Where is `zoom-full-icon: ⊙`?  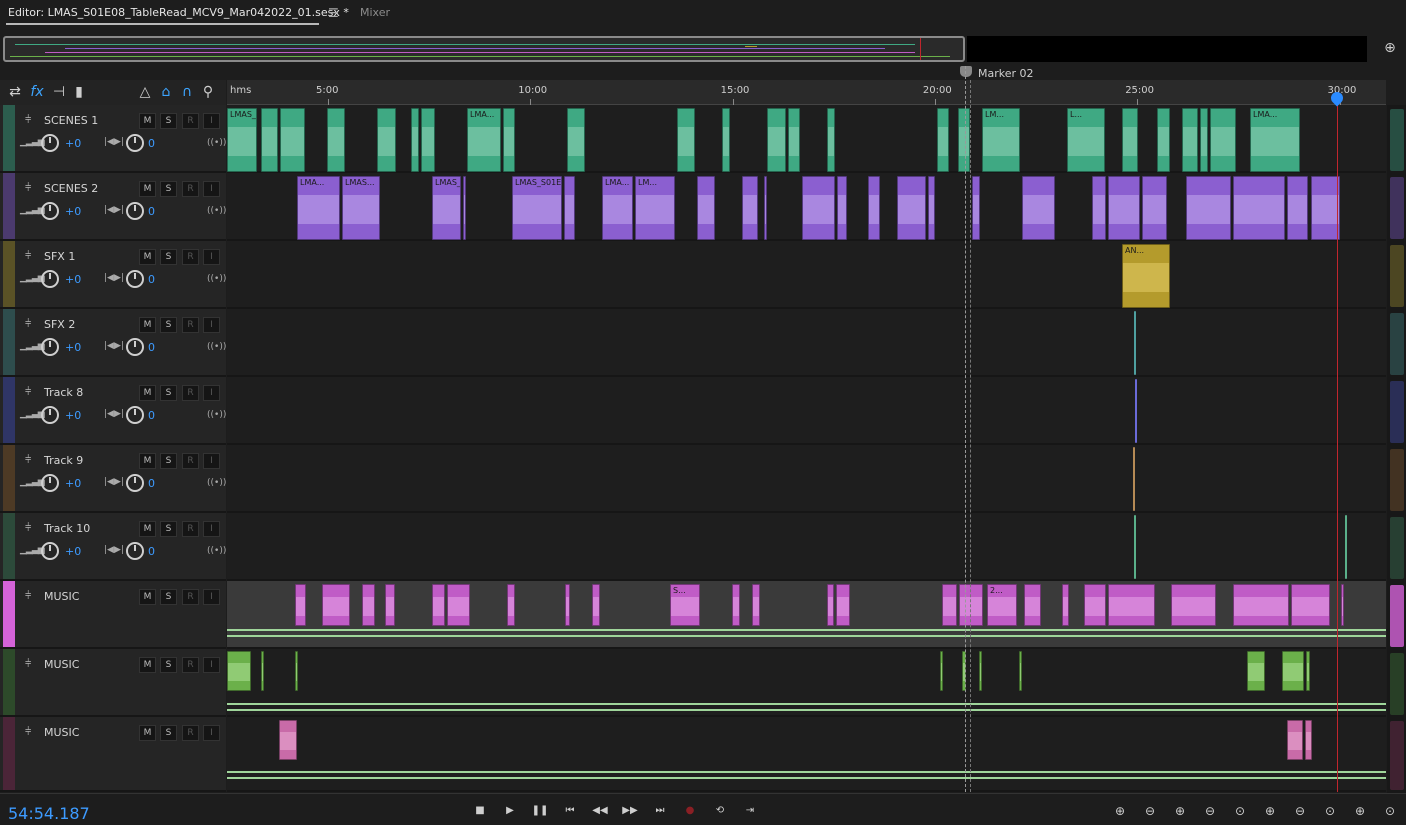 zoom-full-icon: ⊙ is located at coordinates (1240, 811).